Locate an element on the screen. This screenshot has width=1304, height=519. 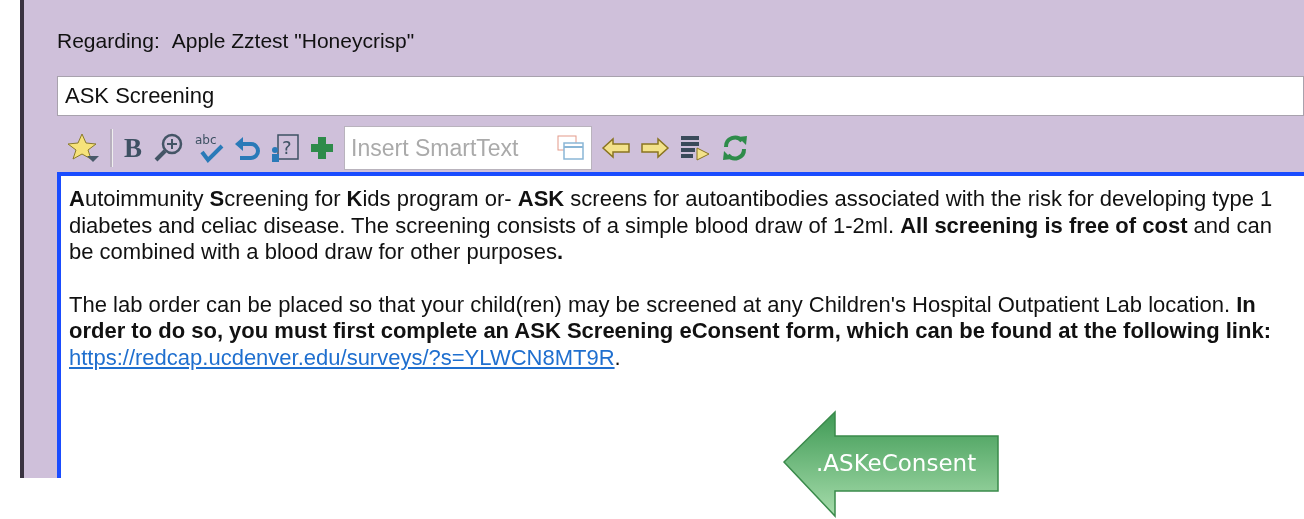
undo-icon is located at coordinates (247, 148).